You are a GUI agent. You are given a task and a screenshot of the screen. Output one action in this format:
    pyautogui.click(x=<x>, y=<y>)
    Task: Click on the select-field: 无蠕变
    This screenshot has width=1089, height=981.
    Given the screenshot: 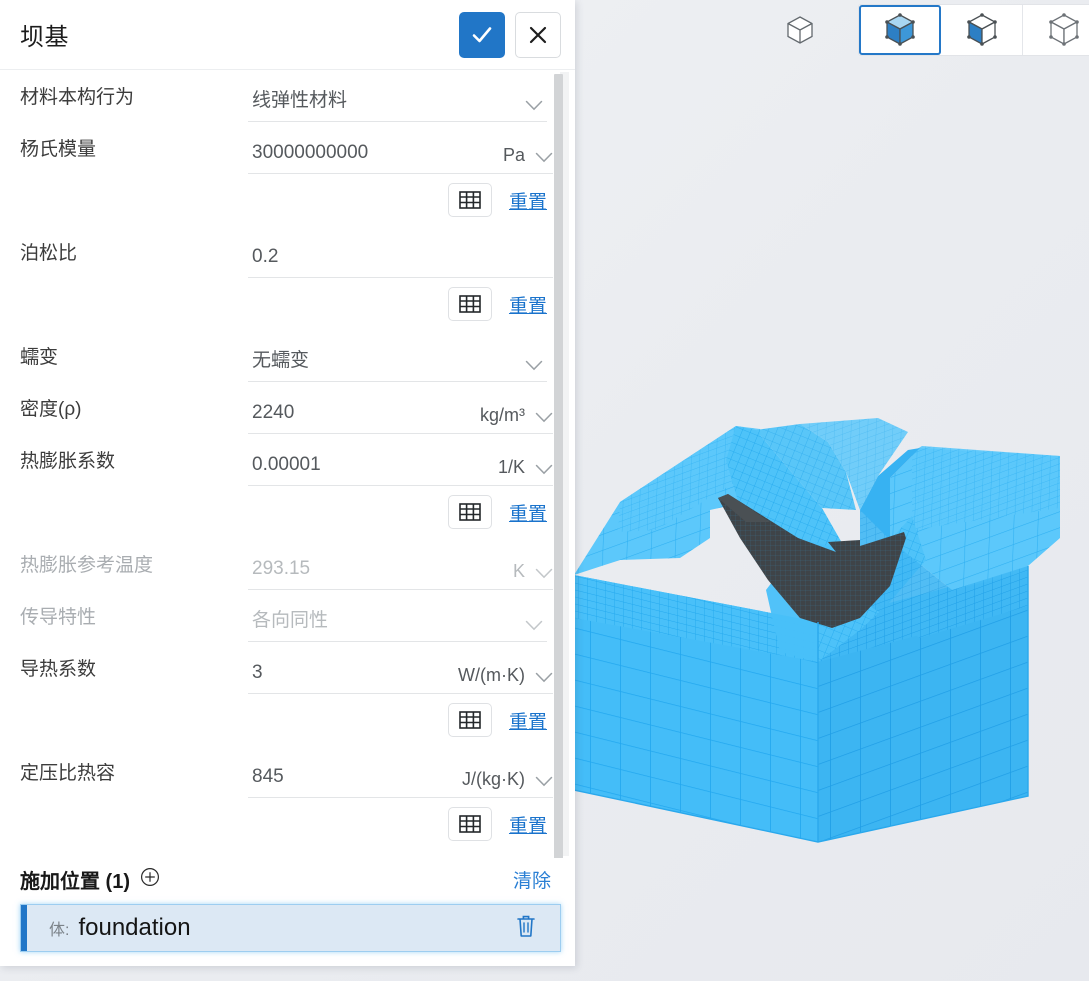 What is the action you would take?
    pyautogui.click(x=397, y=363)
    